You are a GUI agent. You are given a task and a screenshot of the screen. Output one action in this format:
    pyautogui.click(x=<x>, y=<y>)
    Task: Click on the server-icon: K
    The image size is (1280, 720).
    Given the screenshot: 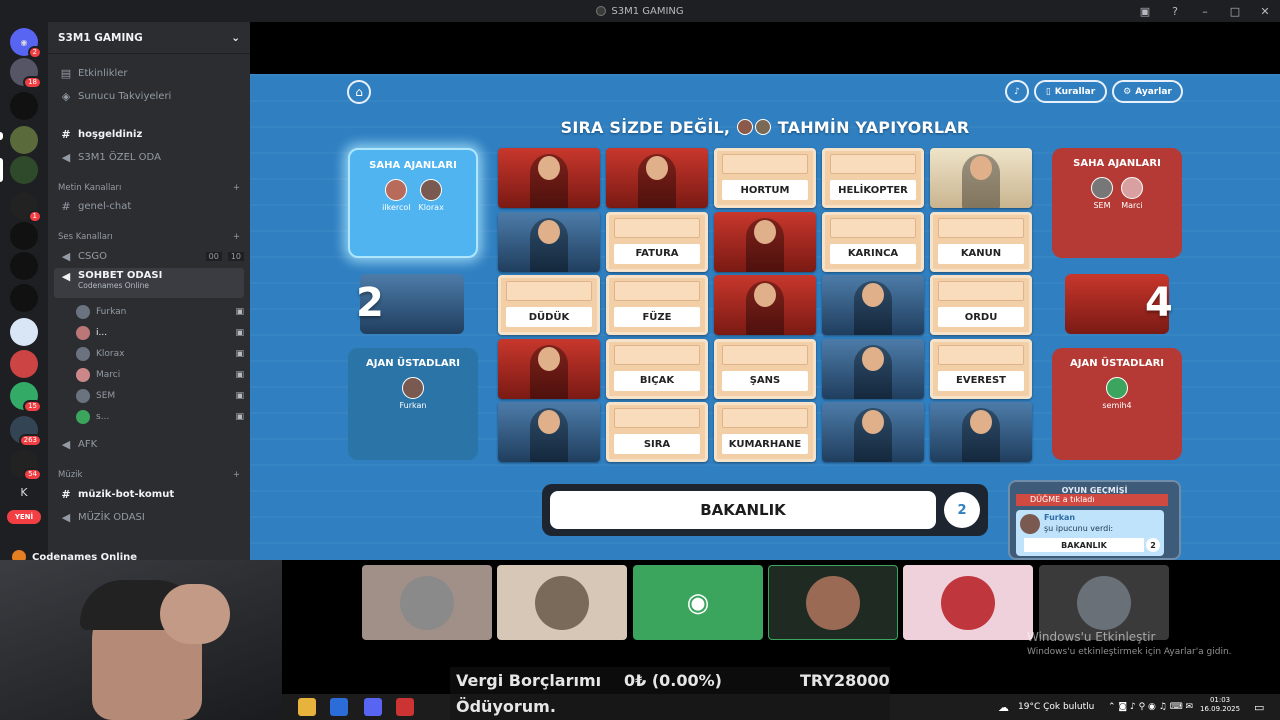 What is the action you would take?
    pyautogui.click(x=24, y=492)
    